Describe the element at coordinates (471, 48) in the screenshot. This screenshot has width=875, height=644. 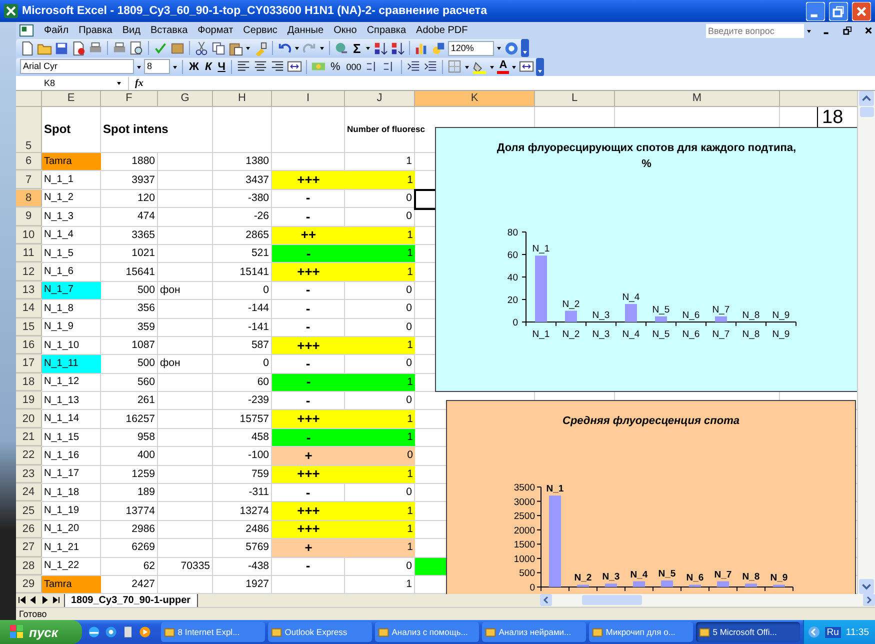
I see `zoom-field: 120%` at that location.